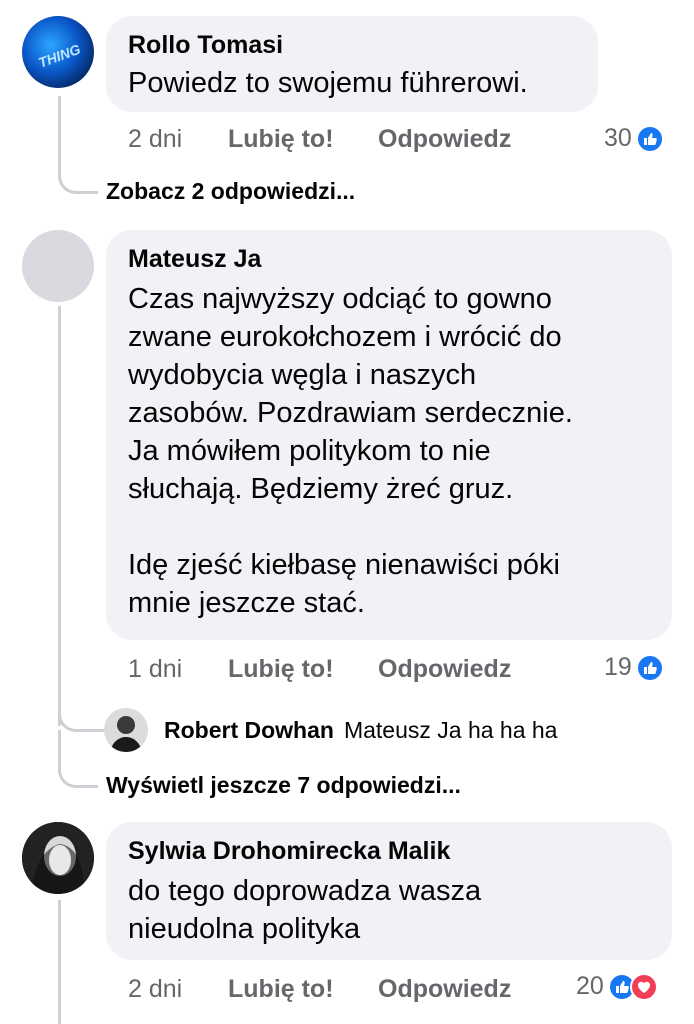 This screenshot has width=694, height=1024. What do you see at coordinates (634, 667) in the screenshot?
I see `reaction-summary: 19` at bounding box center [634, 667].